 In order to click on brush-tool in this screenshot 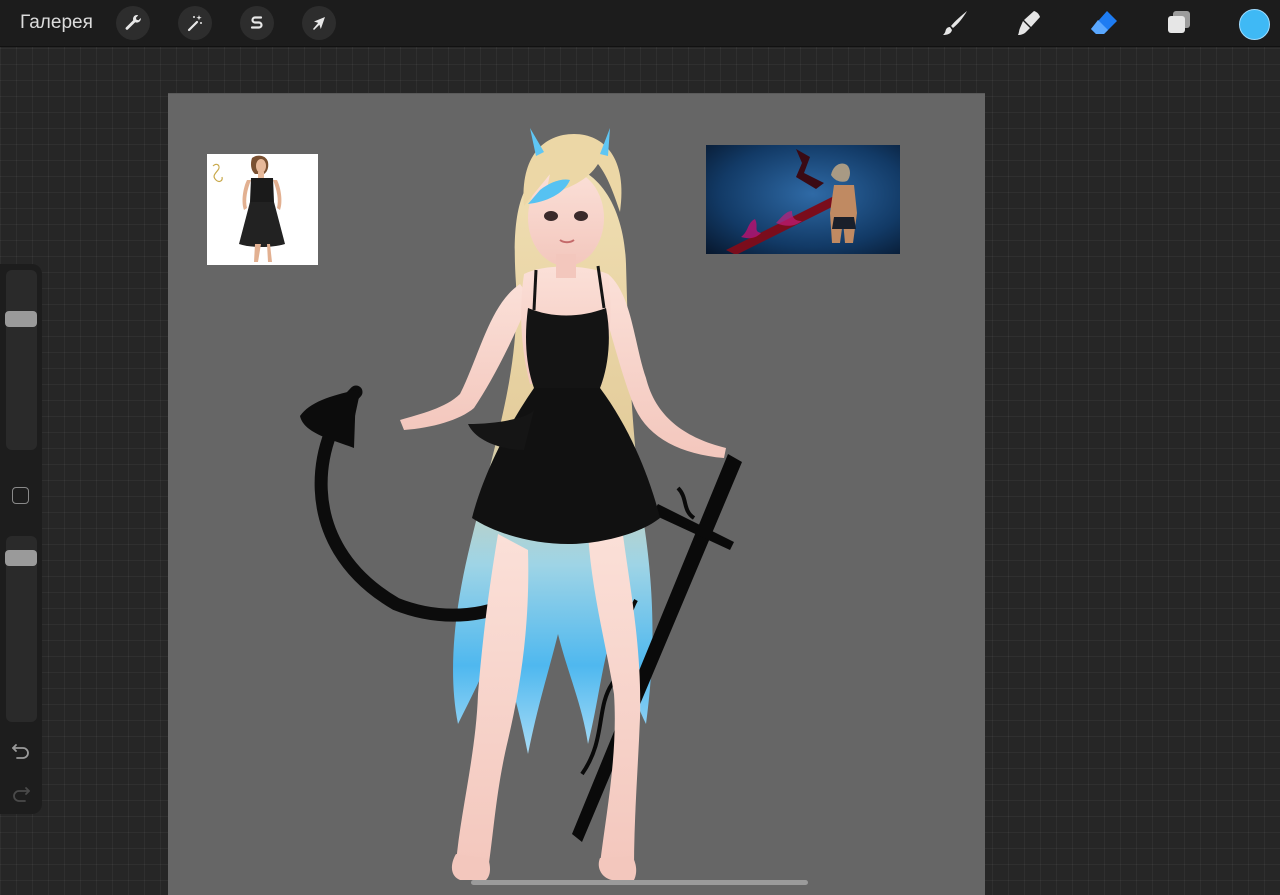, I will do `click(955, 23)`.